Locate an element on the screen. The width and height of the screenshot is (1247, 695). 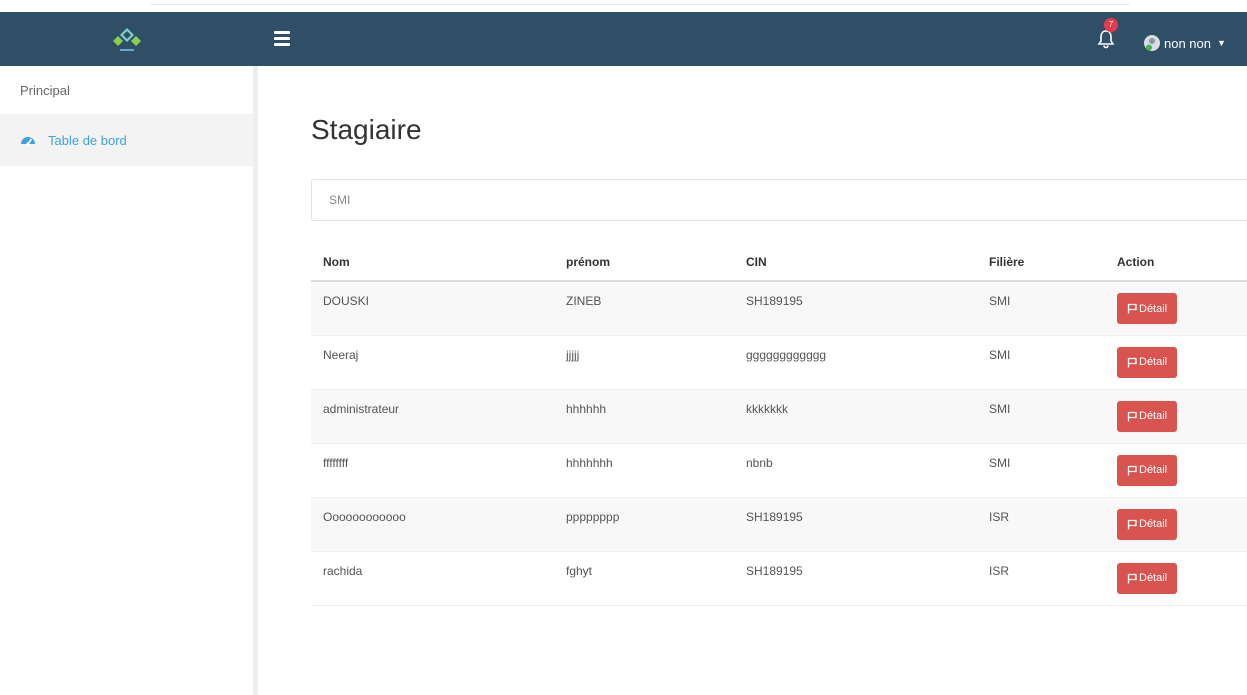
cell-cin: nbnb is located at coordinates (855, 470).